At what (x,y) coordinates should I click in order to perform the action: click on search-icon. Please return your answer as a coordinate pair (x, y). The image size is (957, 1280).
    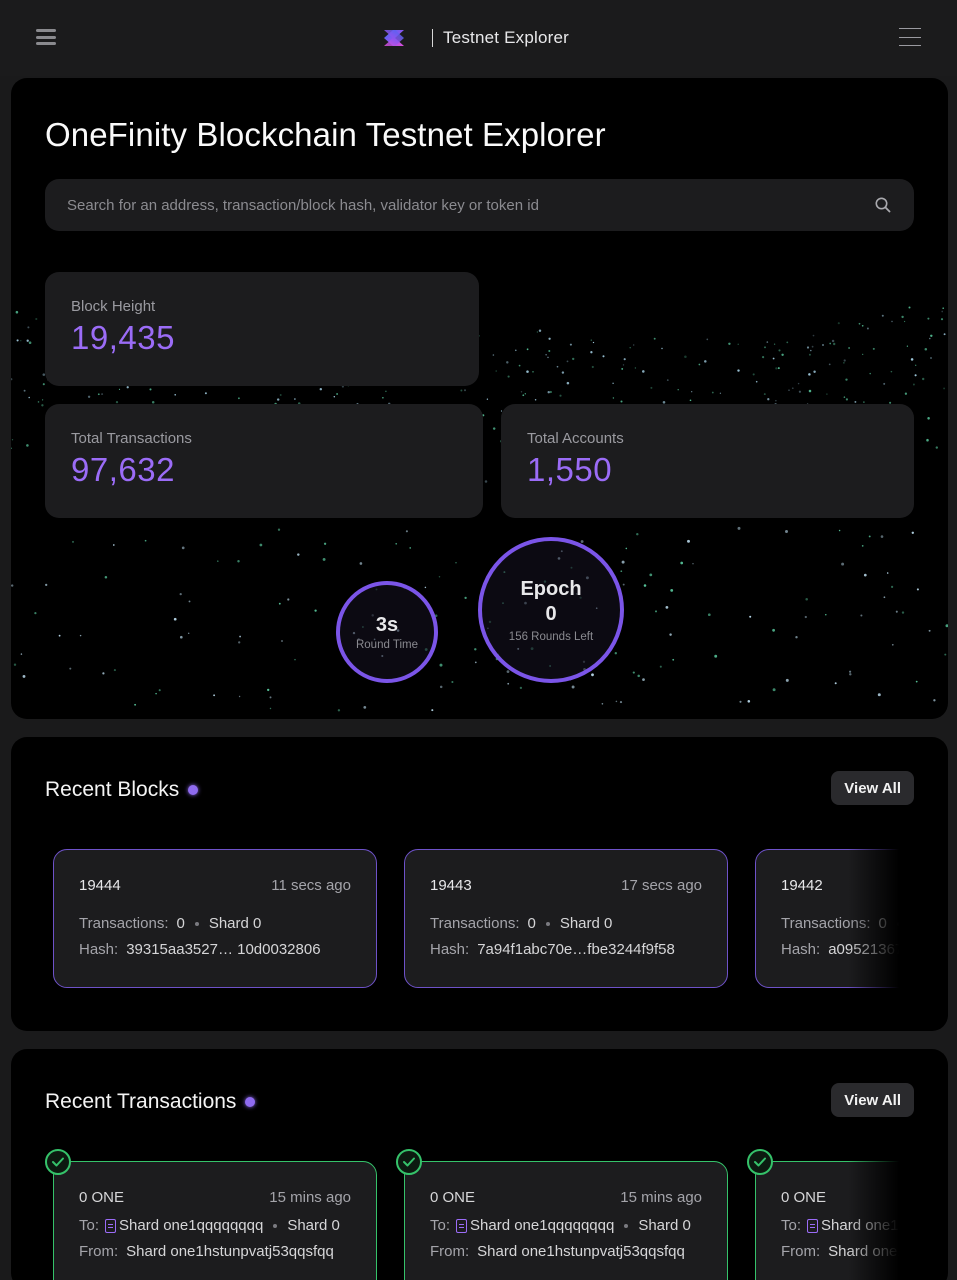
    Looking at the image, I should click on (883, 205).